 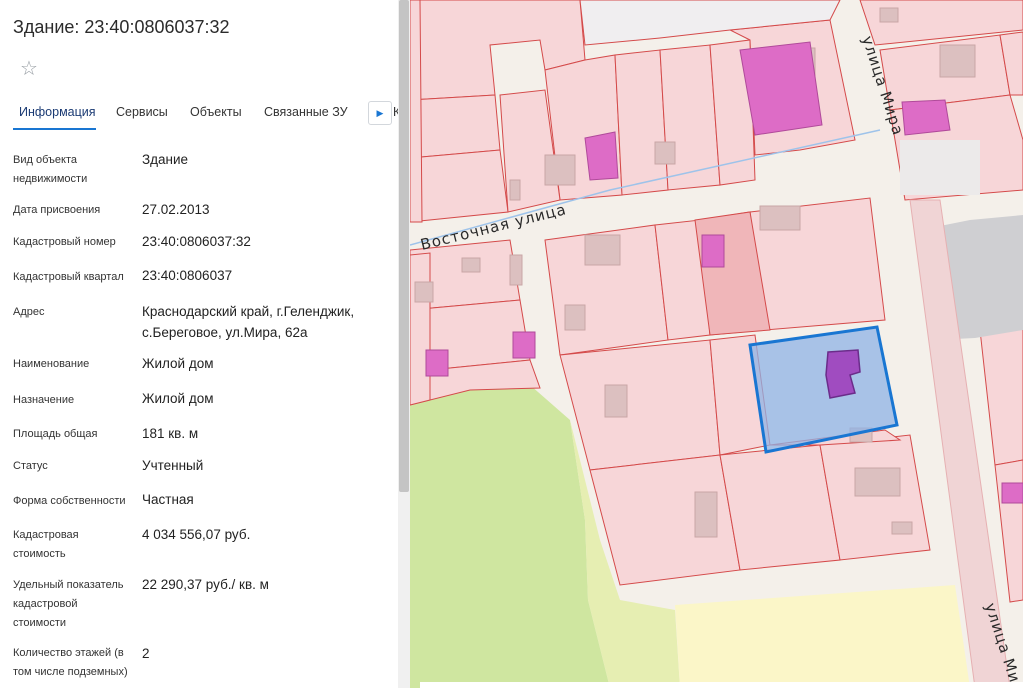 I want to click on tab-related-land: Связанные ЗУ, so click(x=306, y=112).